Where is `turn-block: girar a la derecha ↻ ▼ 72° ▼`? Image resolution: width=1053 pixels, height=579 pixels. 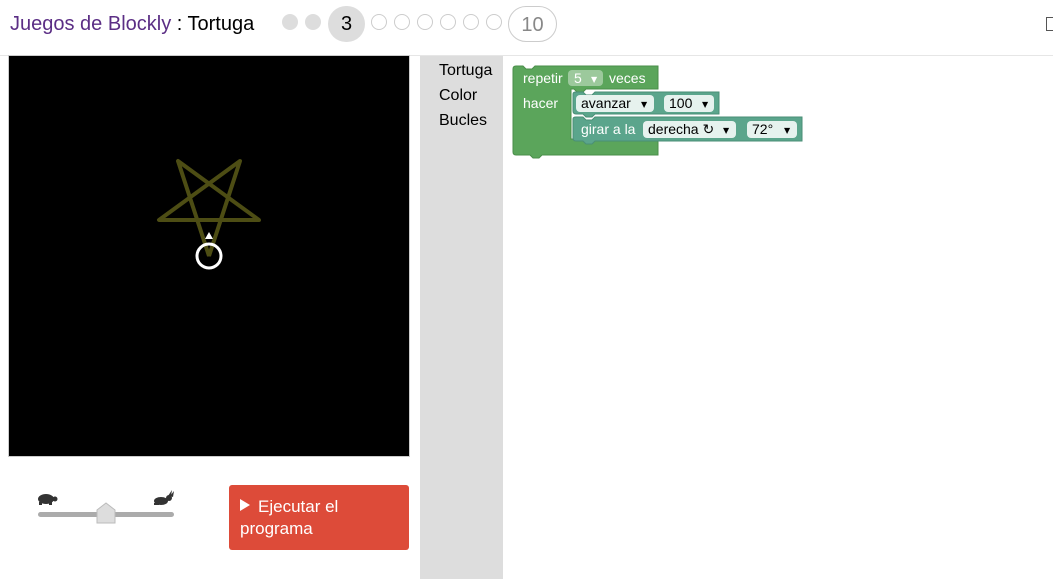
turn-block: girar a la derecha ↻ ▼ 72° ▼ is located at coordinates (687, 130).